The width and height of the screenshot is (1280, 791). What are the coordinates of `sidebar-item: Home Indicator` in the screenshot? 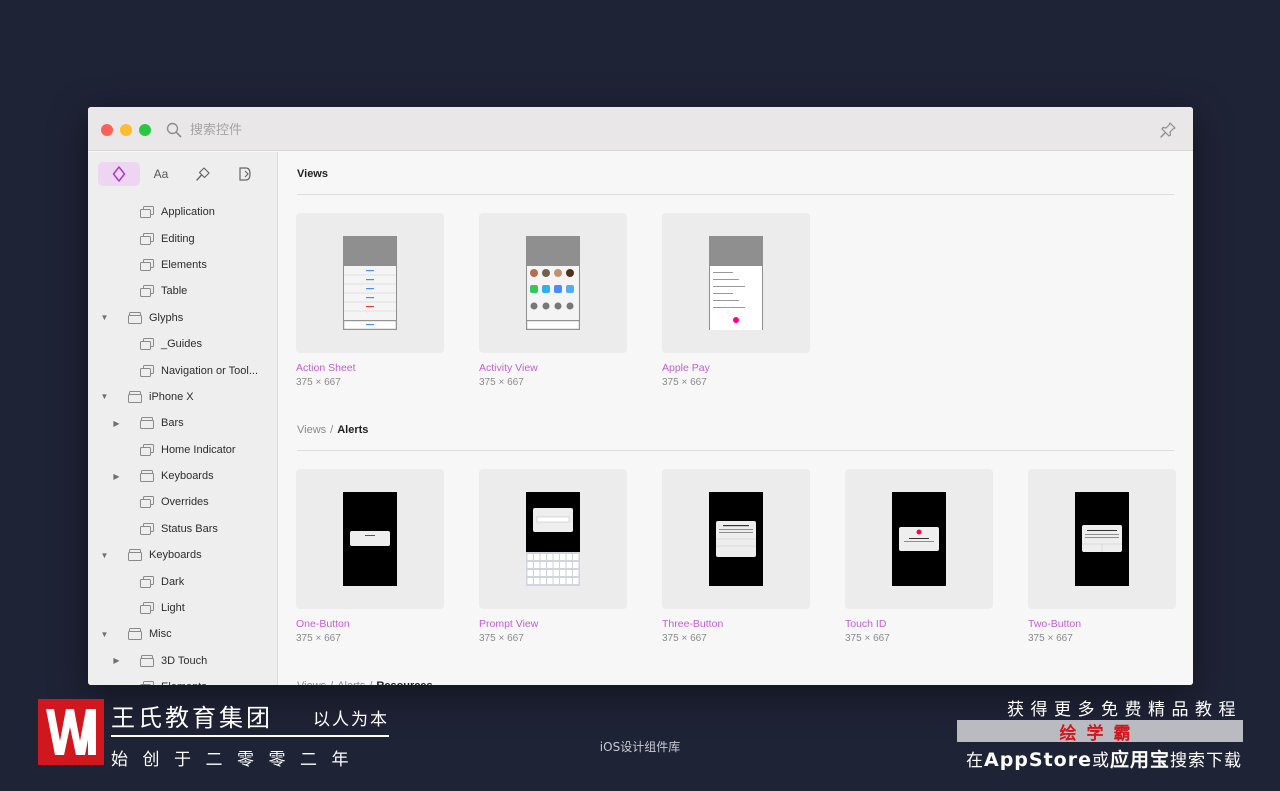 It's located at (182, 450).